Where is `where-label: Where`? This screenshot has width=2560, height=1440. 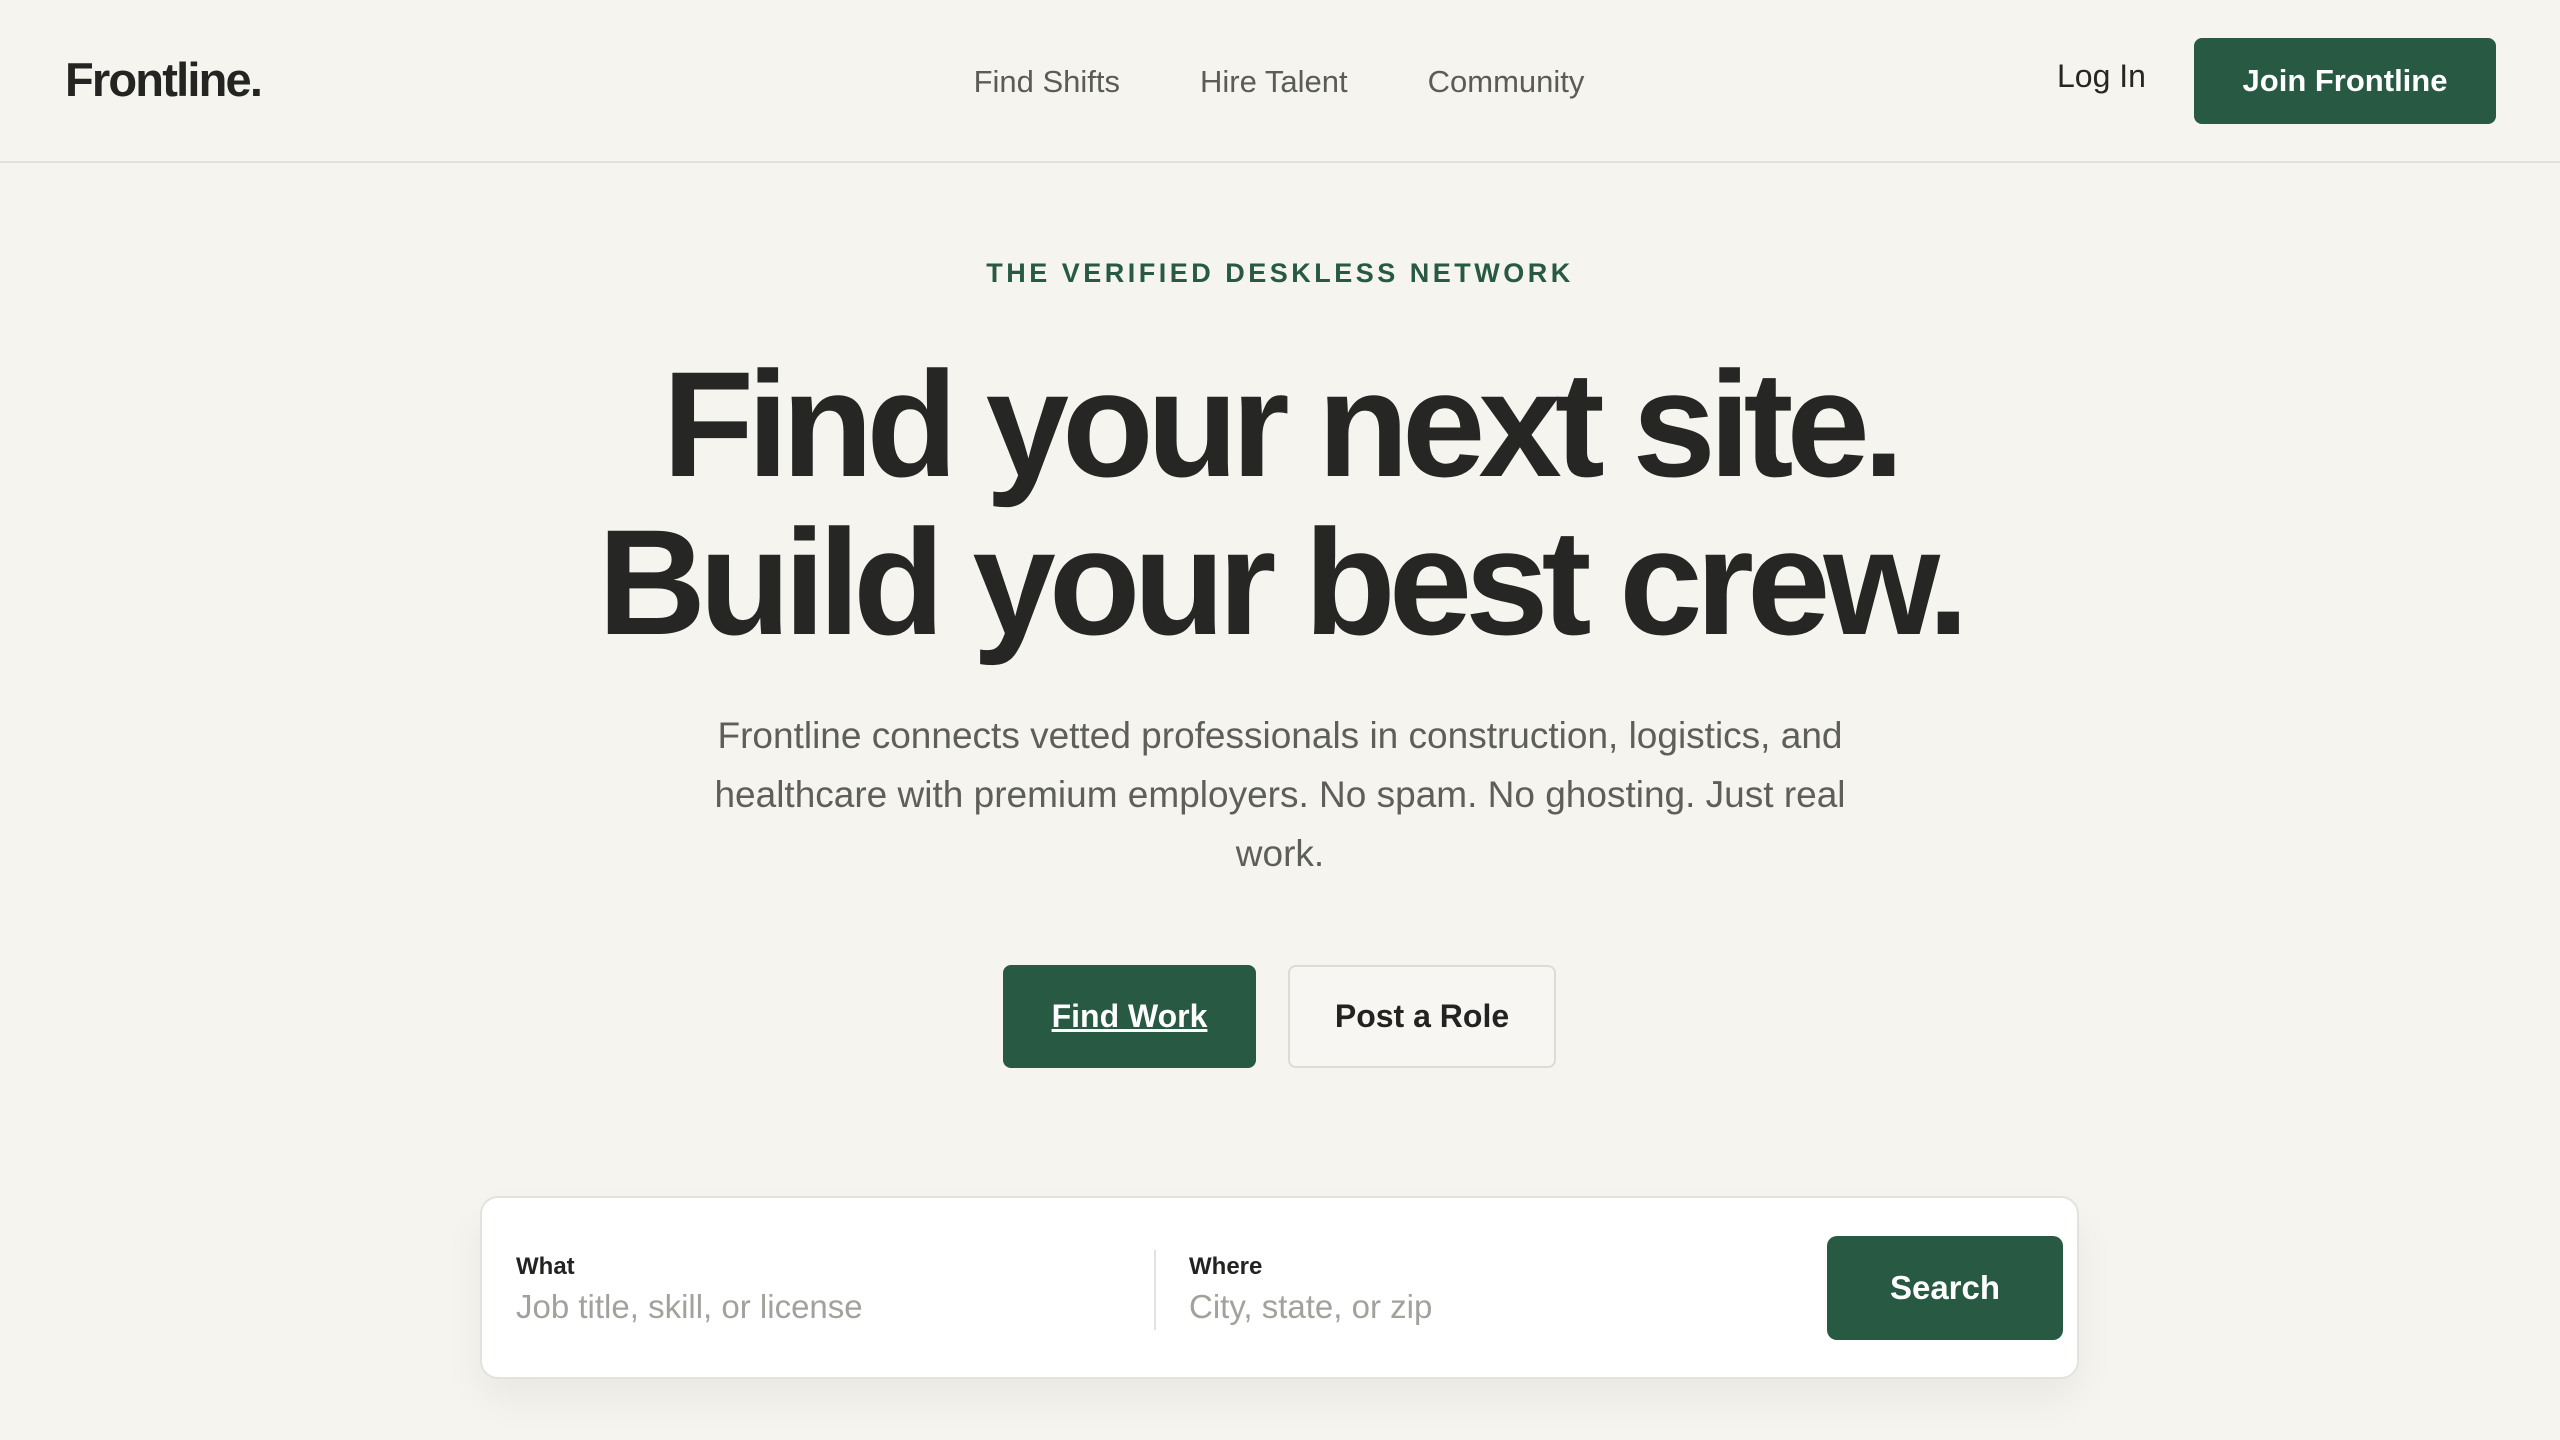
where-label: Where is located at coordinates (1226, 1266).